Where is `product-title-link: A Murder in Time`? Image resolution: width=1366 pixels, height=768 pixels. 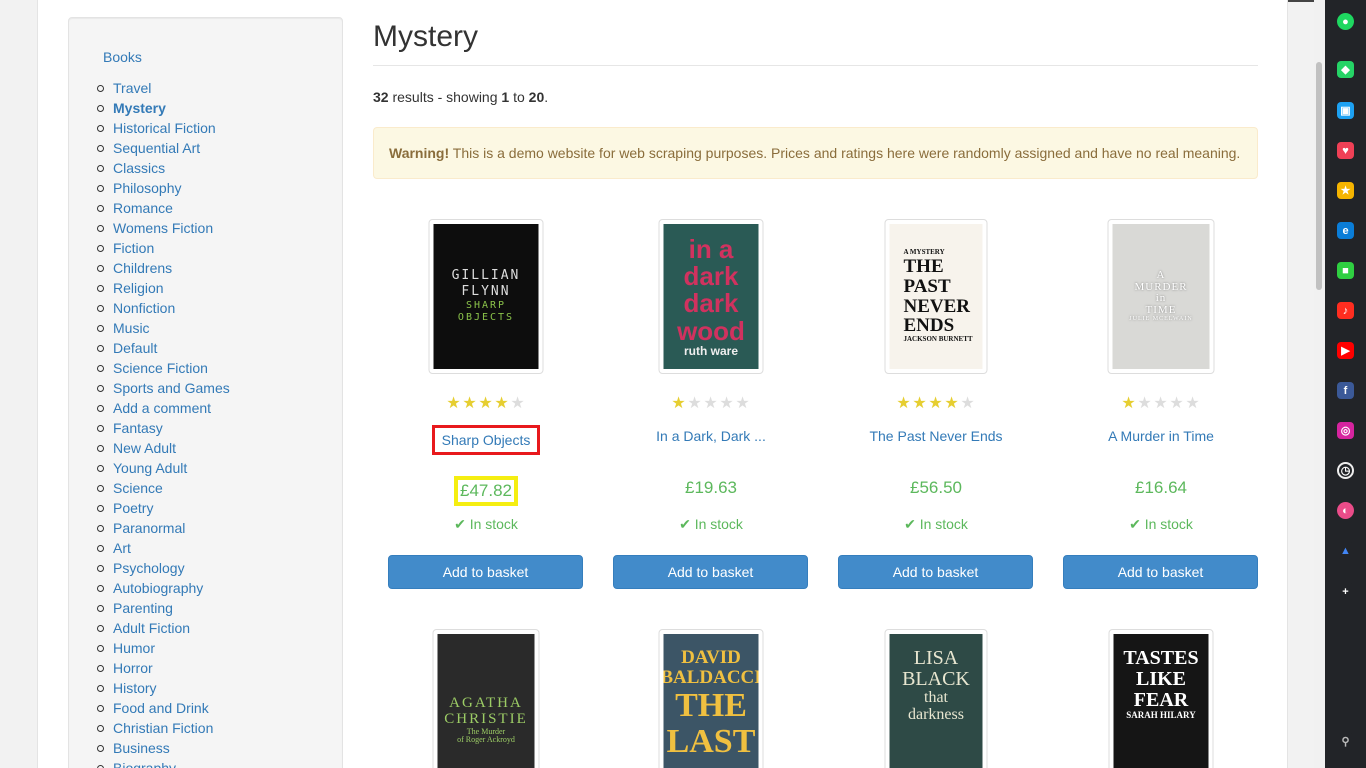 product-title-link: A Murder in Time is located at coordinates (1161, 436).